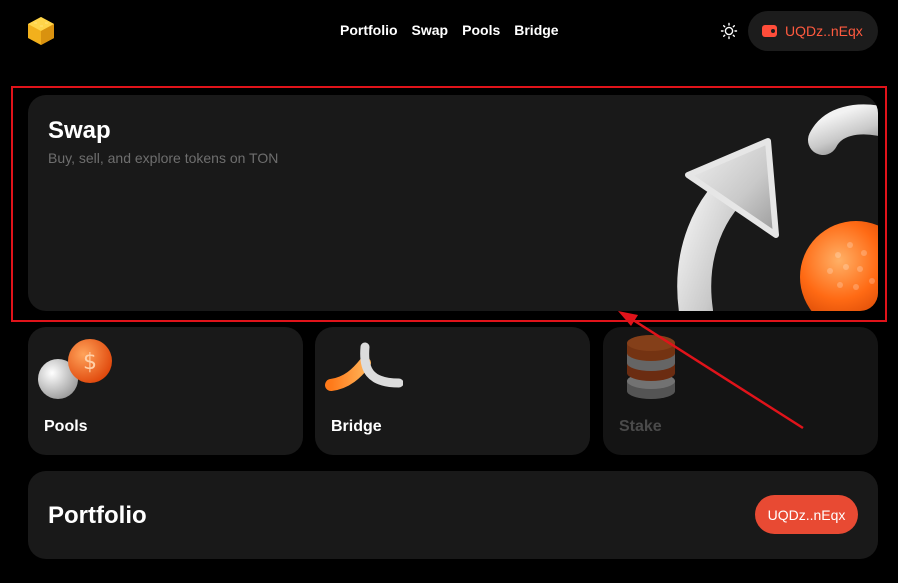 This screenshot has height=583, width=898. I want to click on portfolio-wallet-button: UQDz..nEqx, so click(806, 514).